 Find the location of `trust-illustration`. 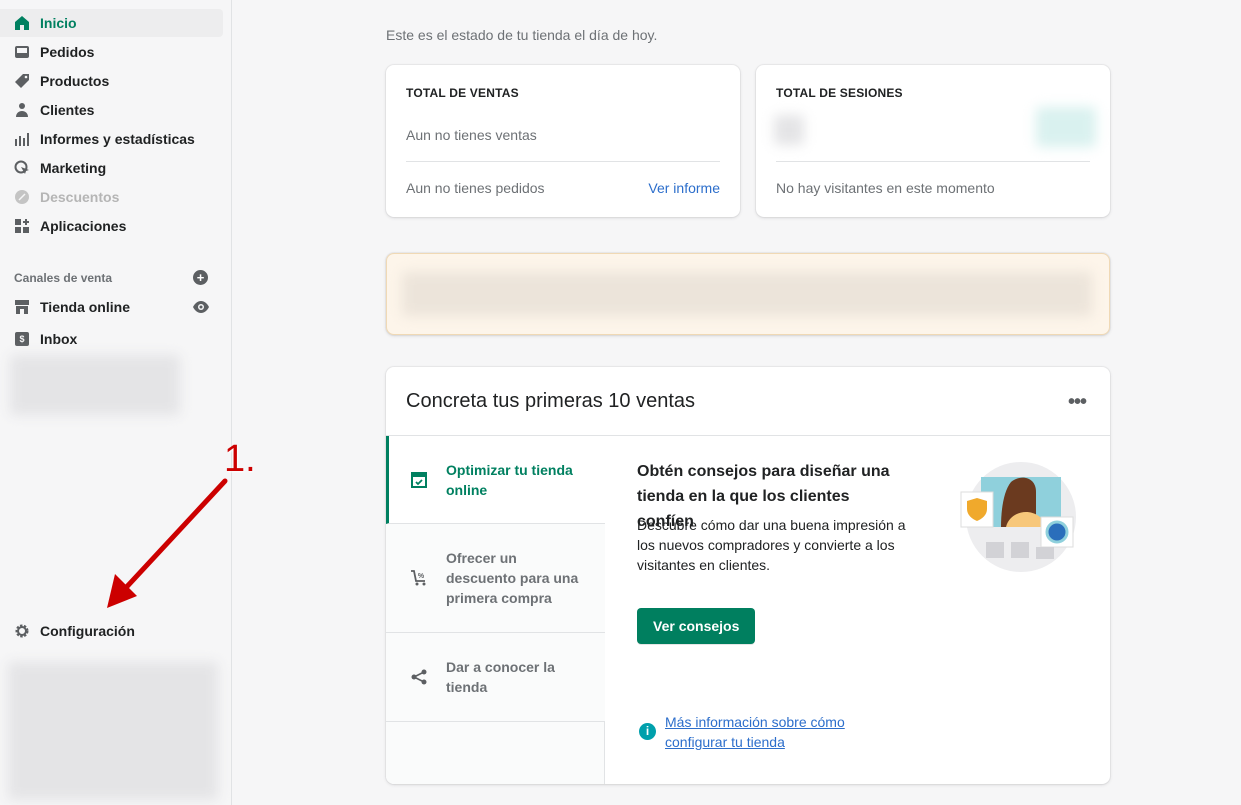

trust-illustration is located at coordinates (1018, 517).